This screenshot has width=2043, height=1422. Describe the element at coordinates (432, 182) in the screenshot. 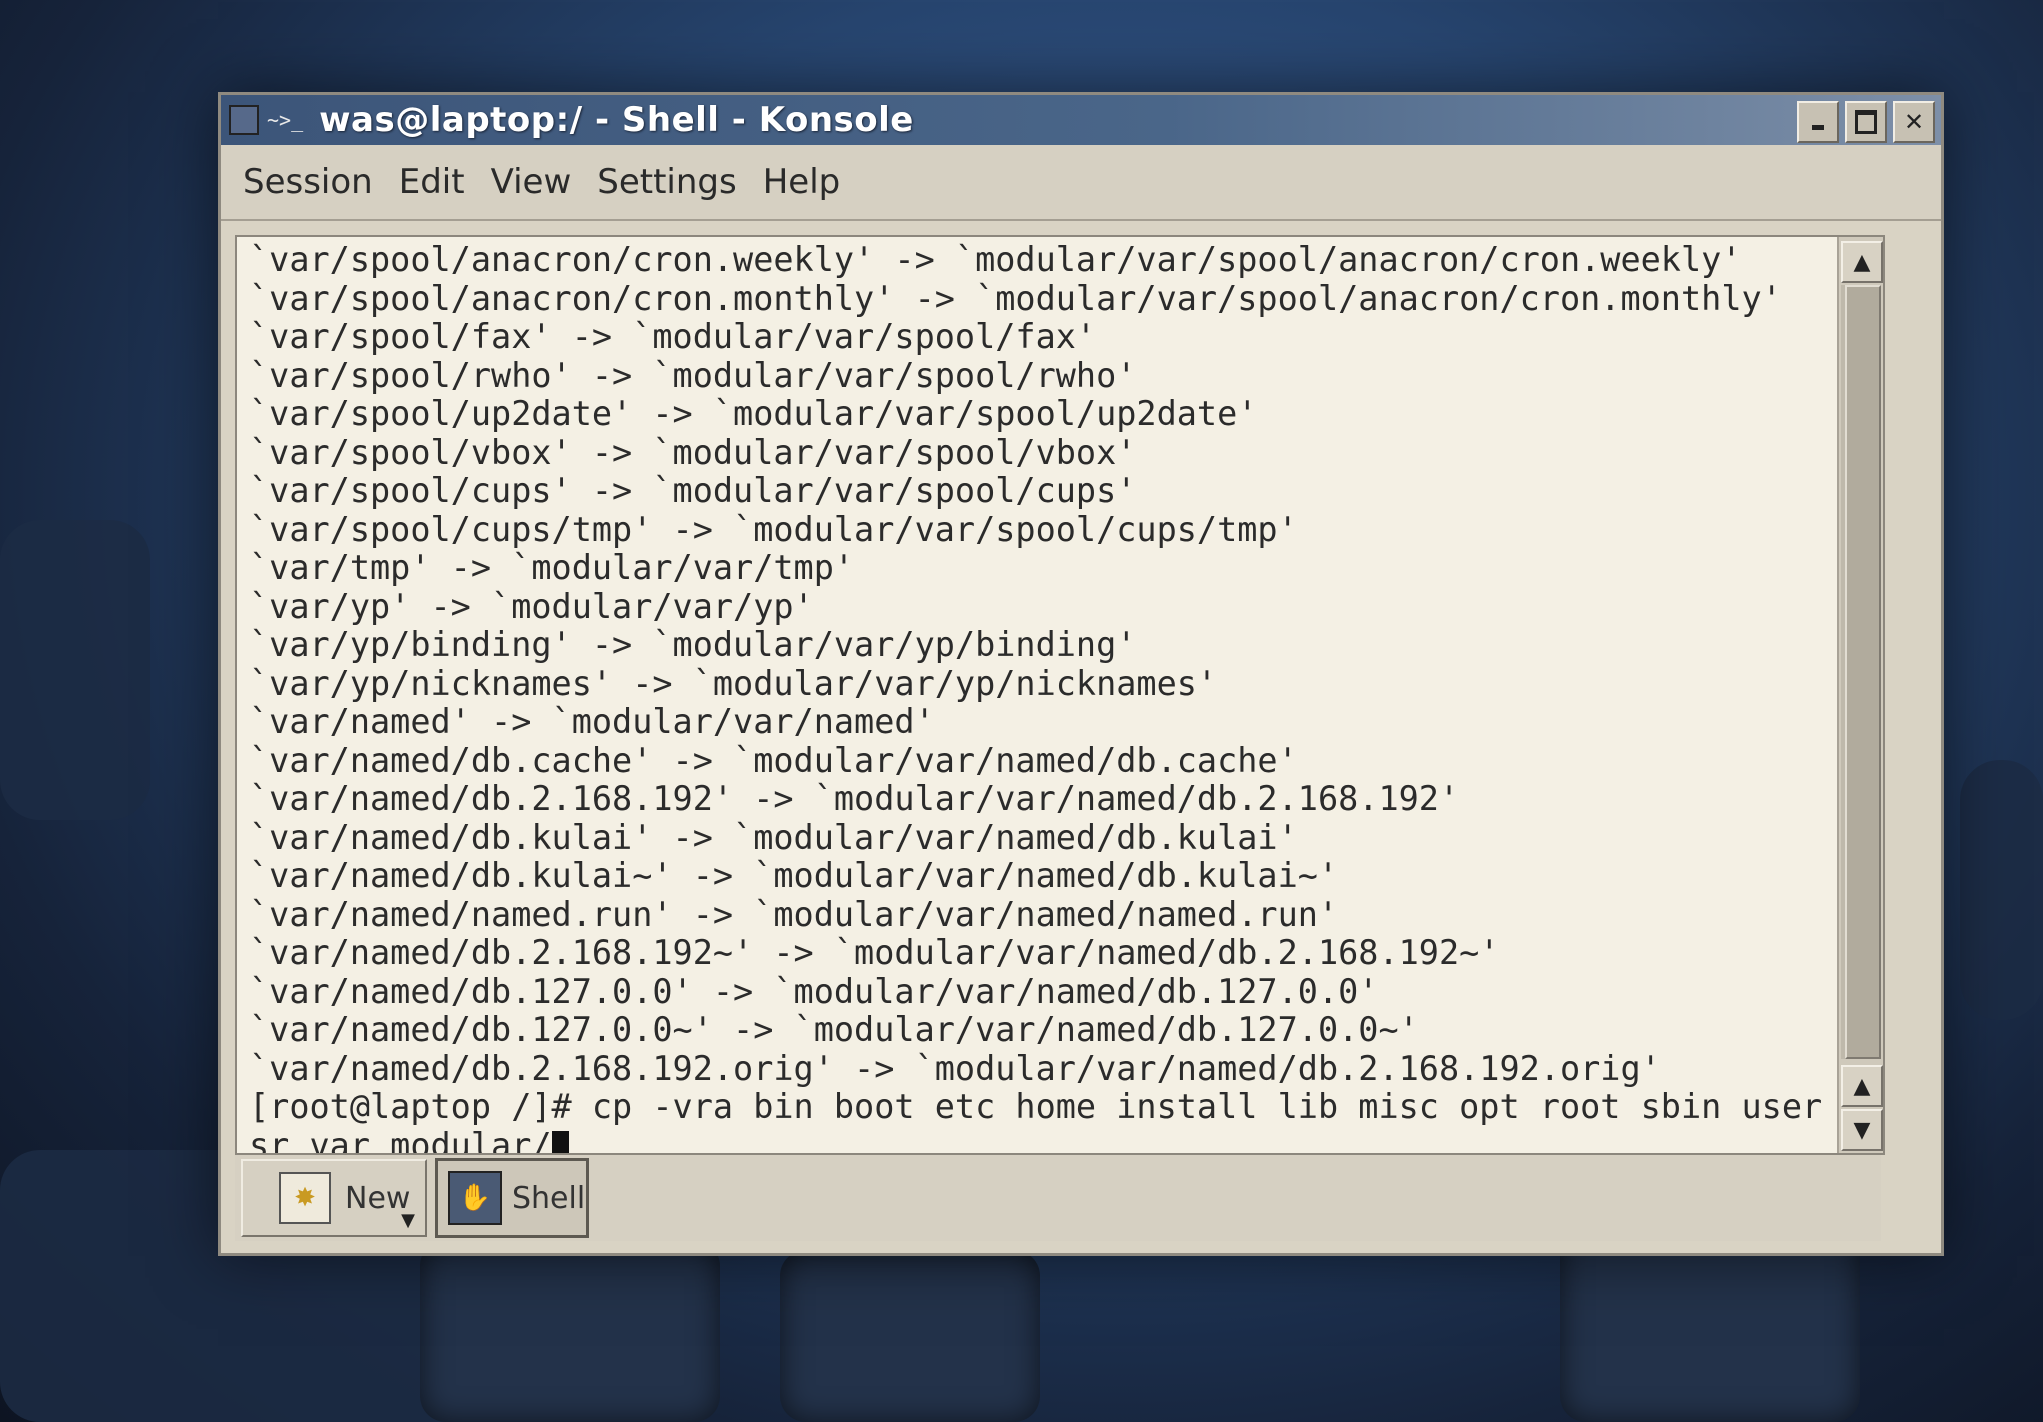

I see `menu-edit: Edit` at that location.